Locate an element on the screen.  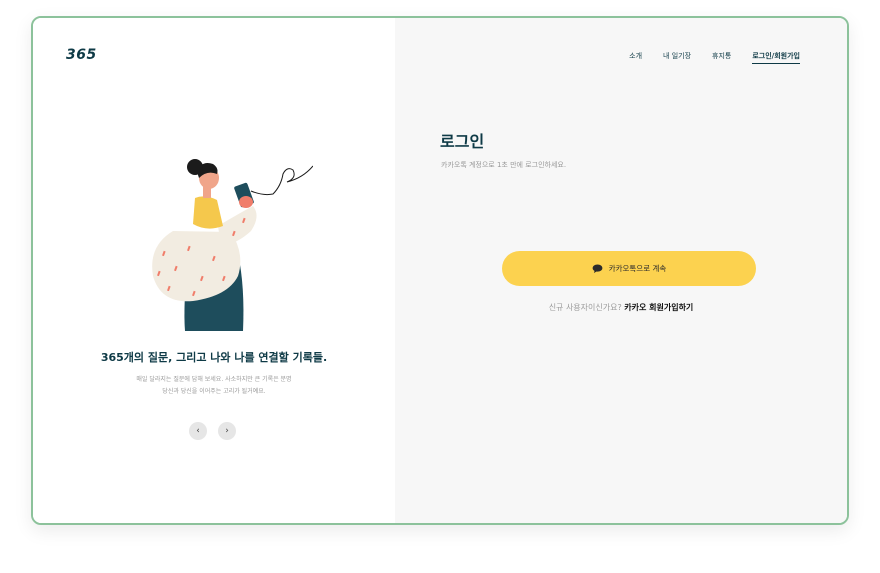
nav-item-about: 소개 is located at coordinates (635, 57).